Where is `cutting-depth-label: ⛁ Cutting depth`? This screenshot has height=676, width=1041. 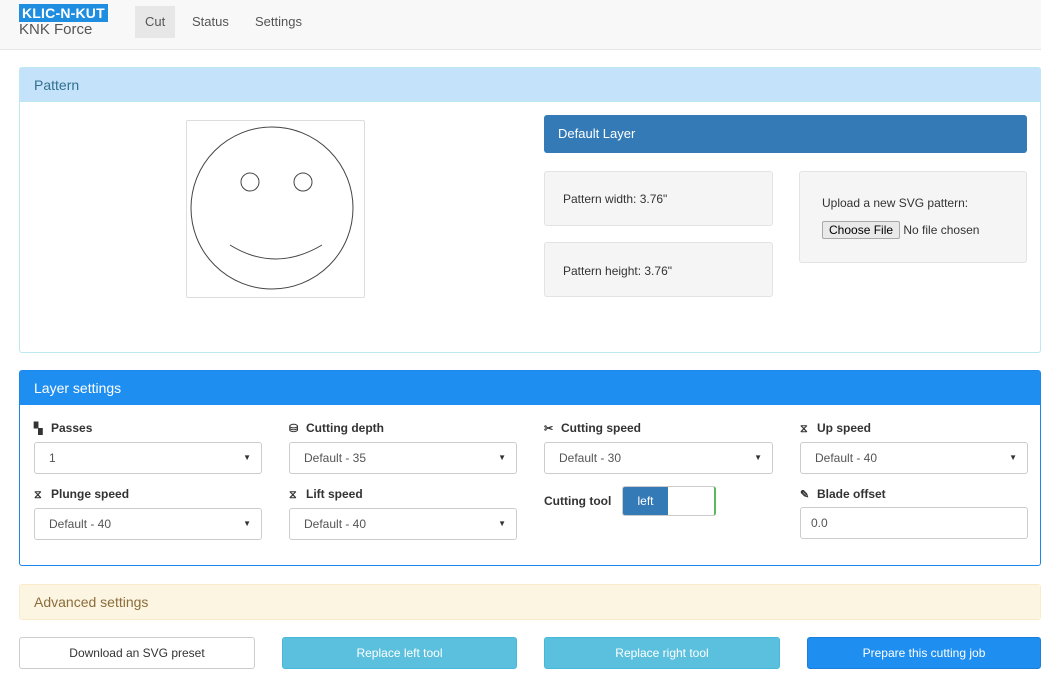 cutting-depth-label: ⛁ Cutting depth is located at coordinates (336, 428).